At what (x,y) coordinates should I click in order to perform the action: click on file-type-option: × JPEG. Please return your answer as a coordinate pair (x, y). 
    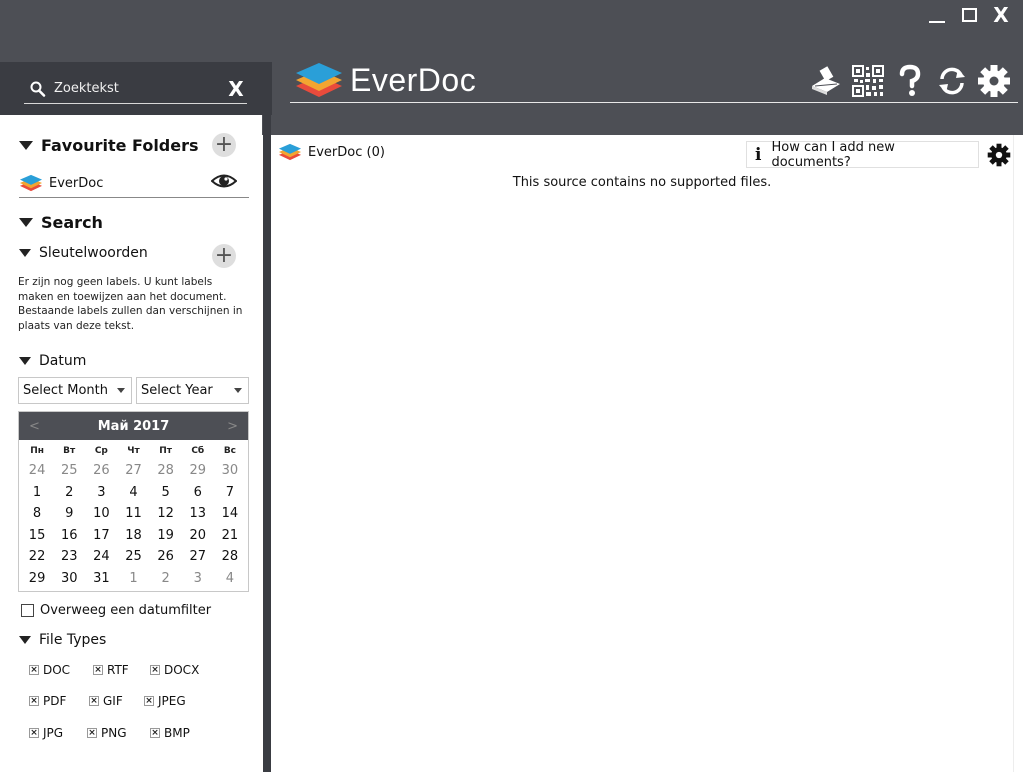
    Looking at the image, I should click on (165, 701).